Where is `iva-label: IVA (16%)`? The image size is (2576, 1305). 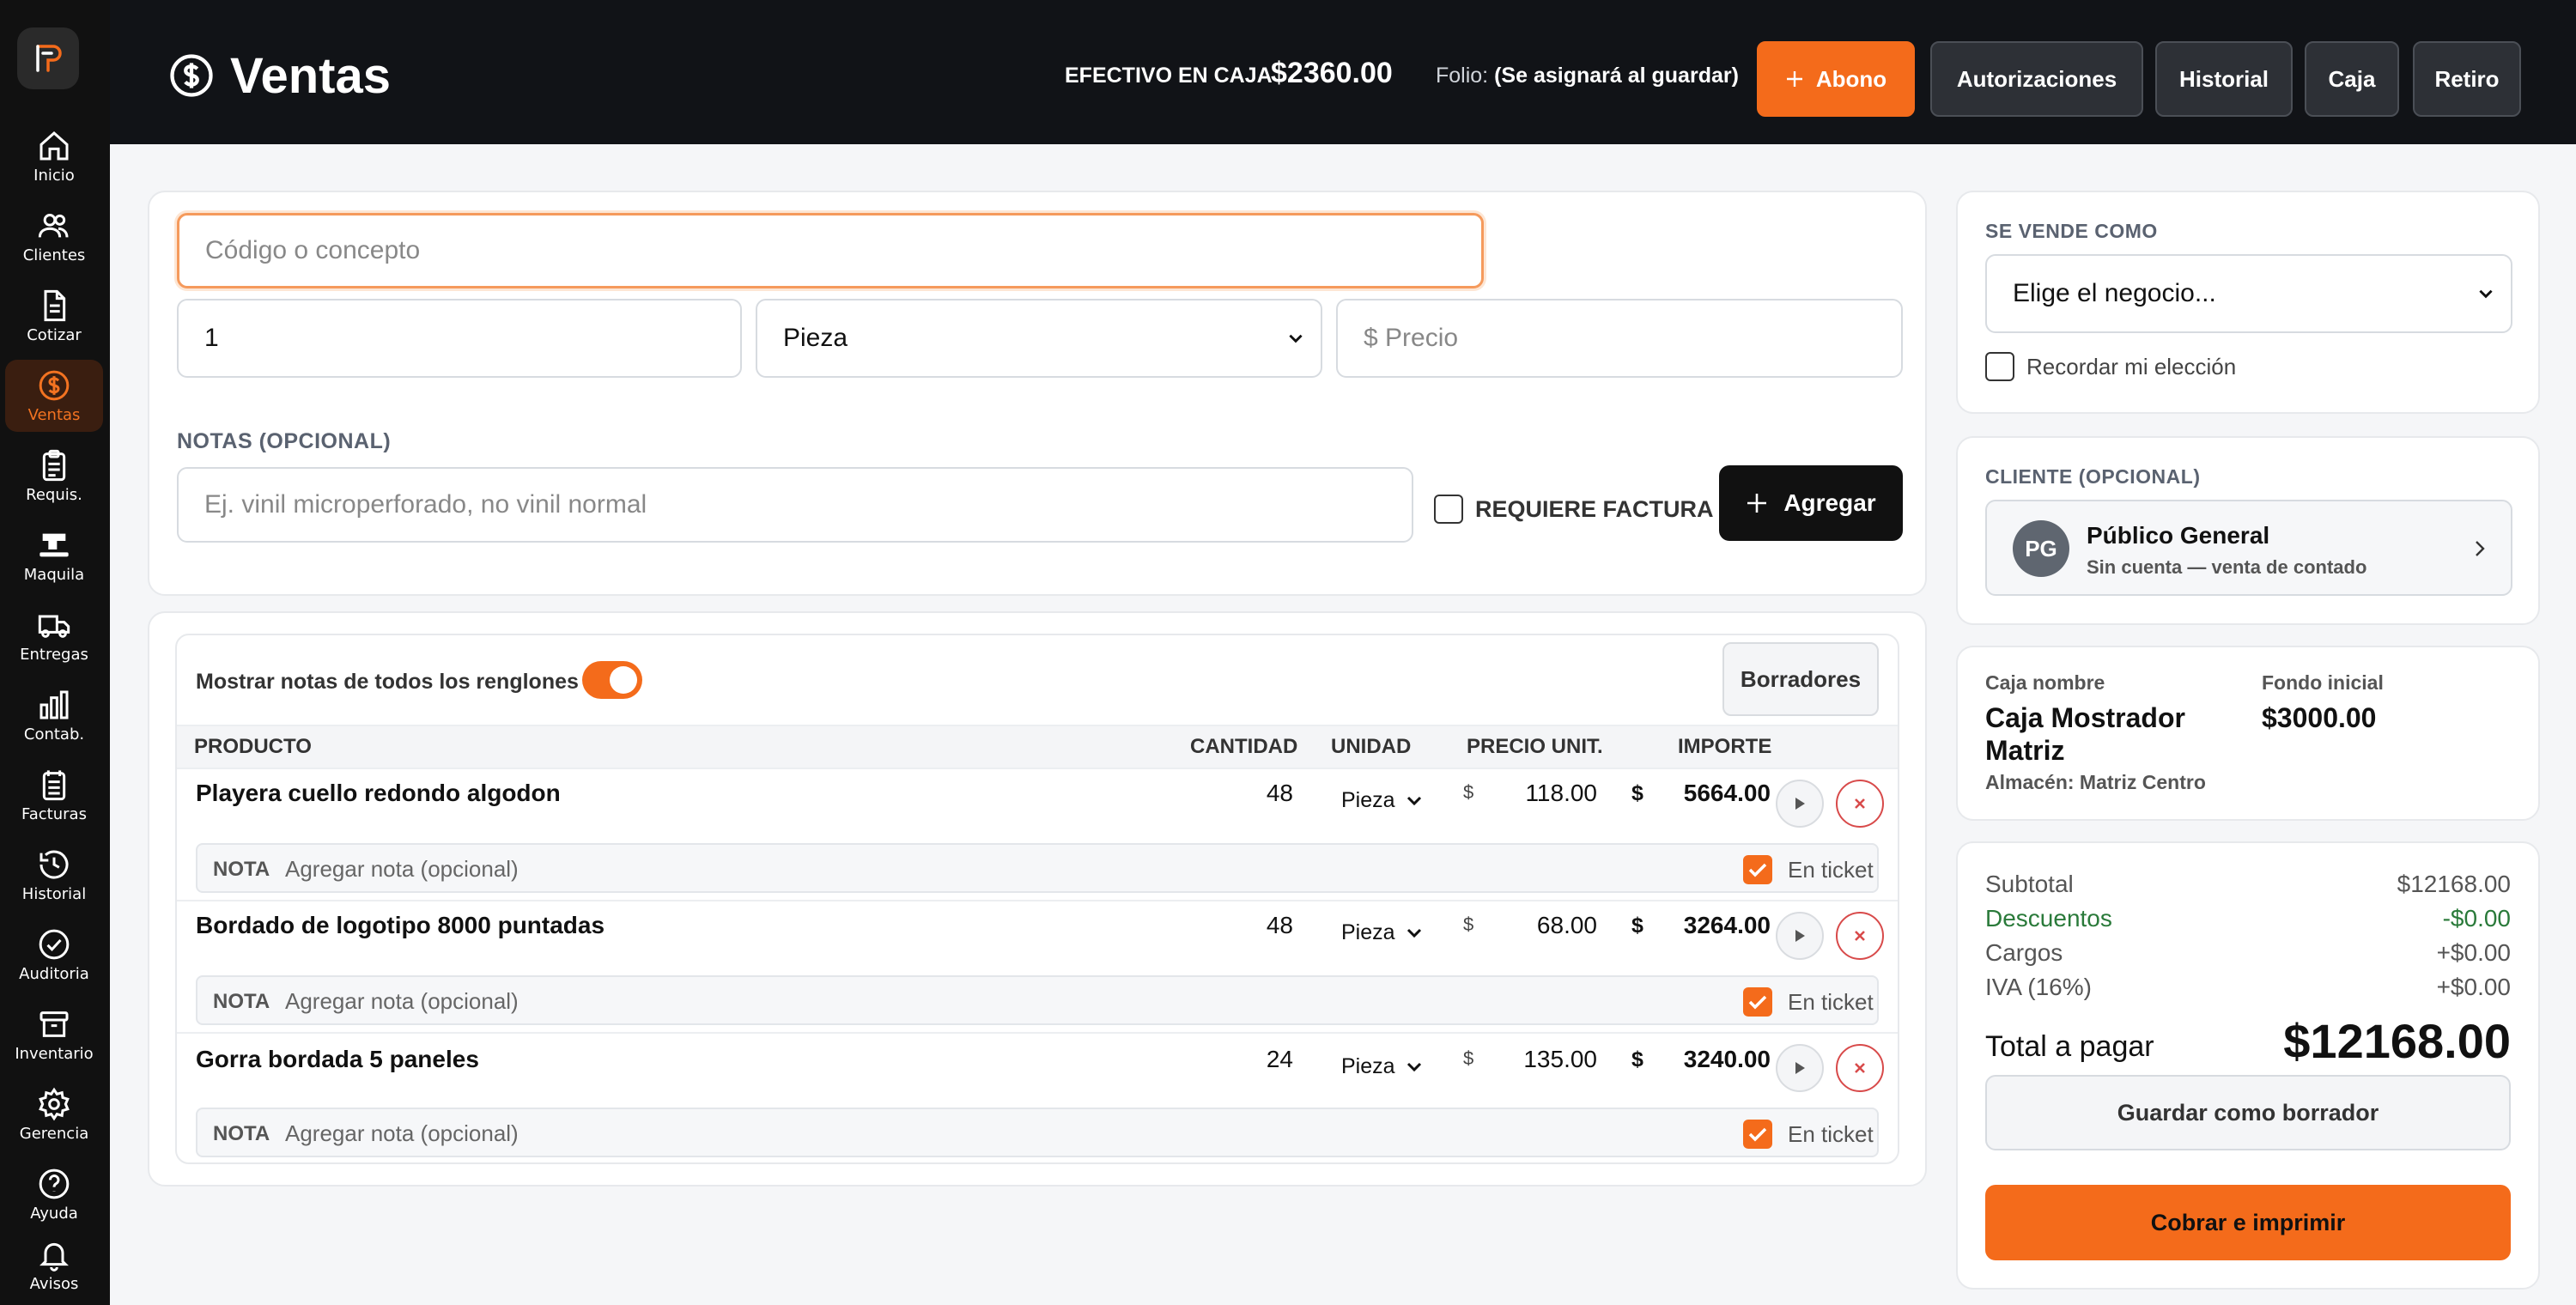
iva-label: IVA (16%) is located at coordinates (2039, 987).